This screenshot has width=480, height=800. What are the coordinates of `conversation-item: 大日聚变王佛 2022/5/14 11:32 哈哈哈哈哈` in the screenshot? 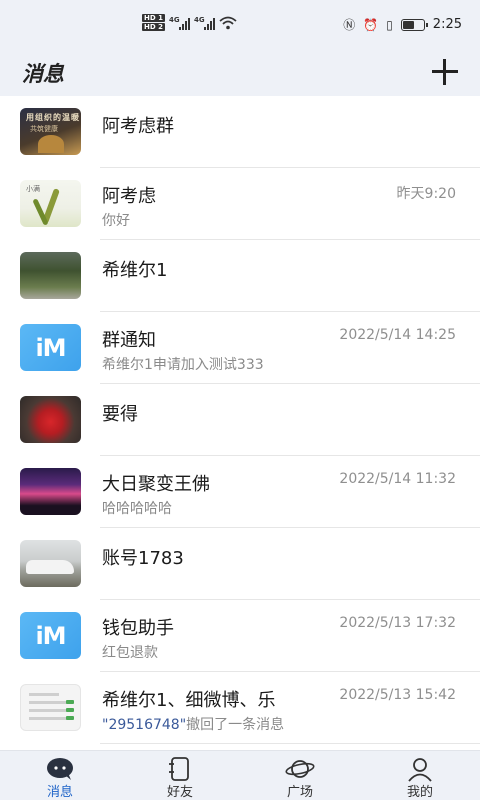 It's located at (240, 492).